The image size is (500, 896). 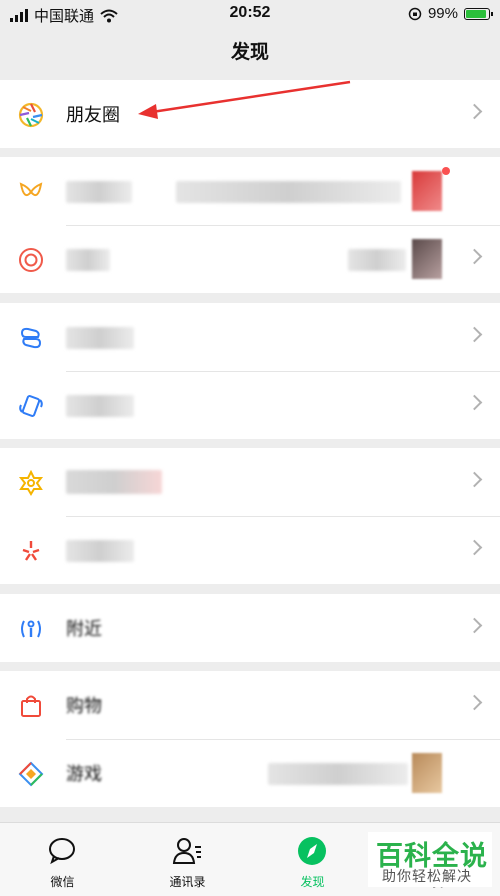 I want to click on tab-label: 通讯录, so click(x=187, y=882).